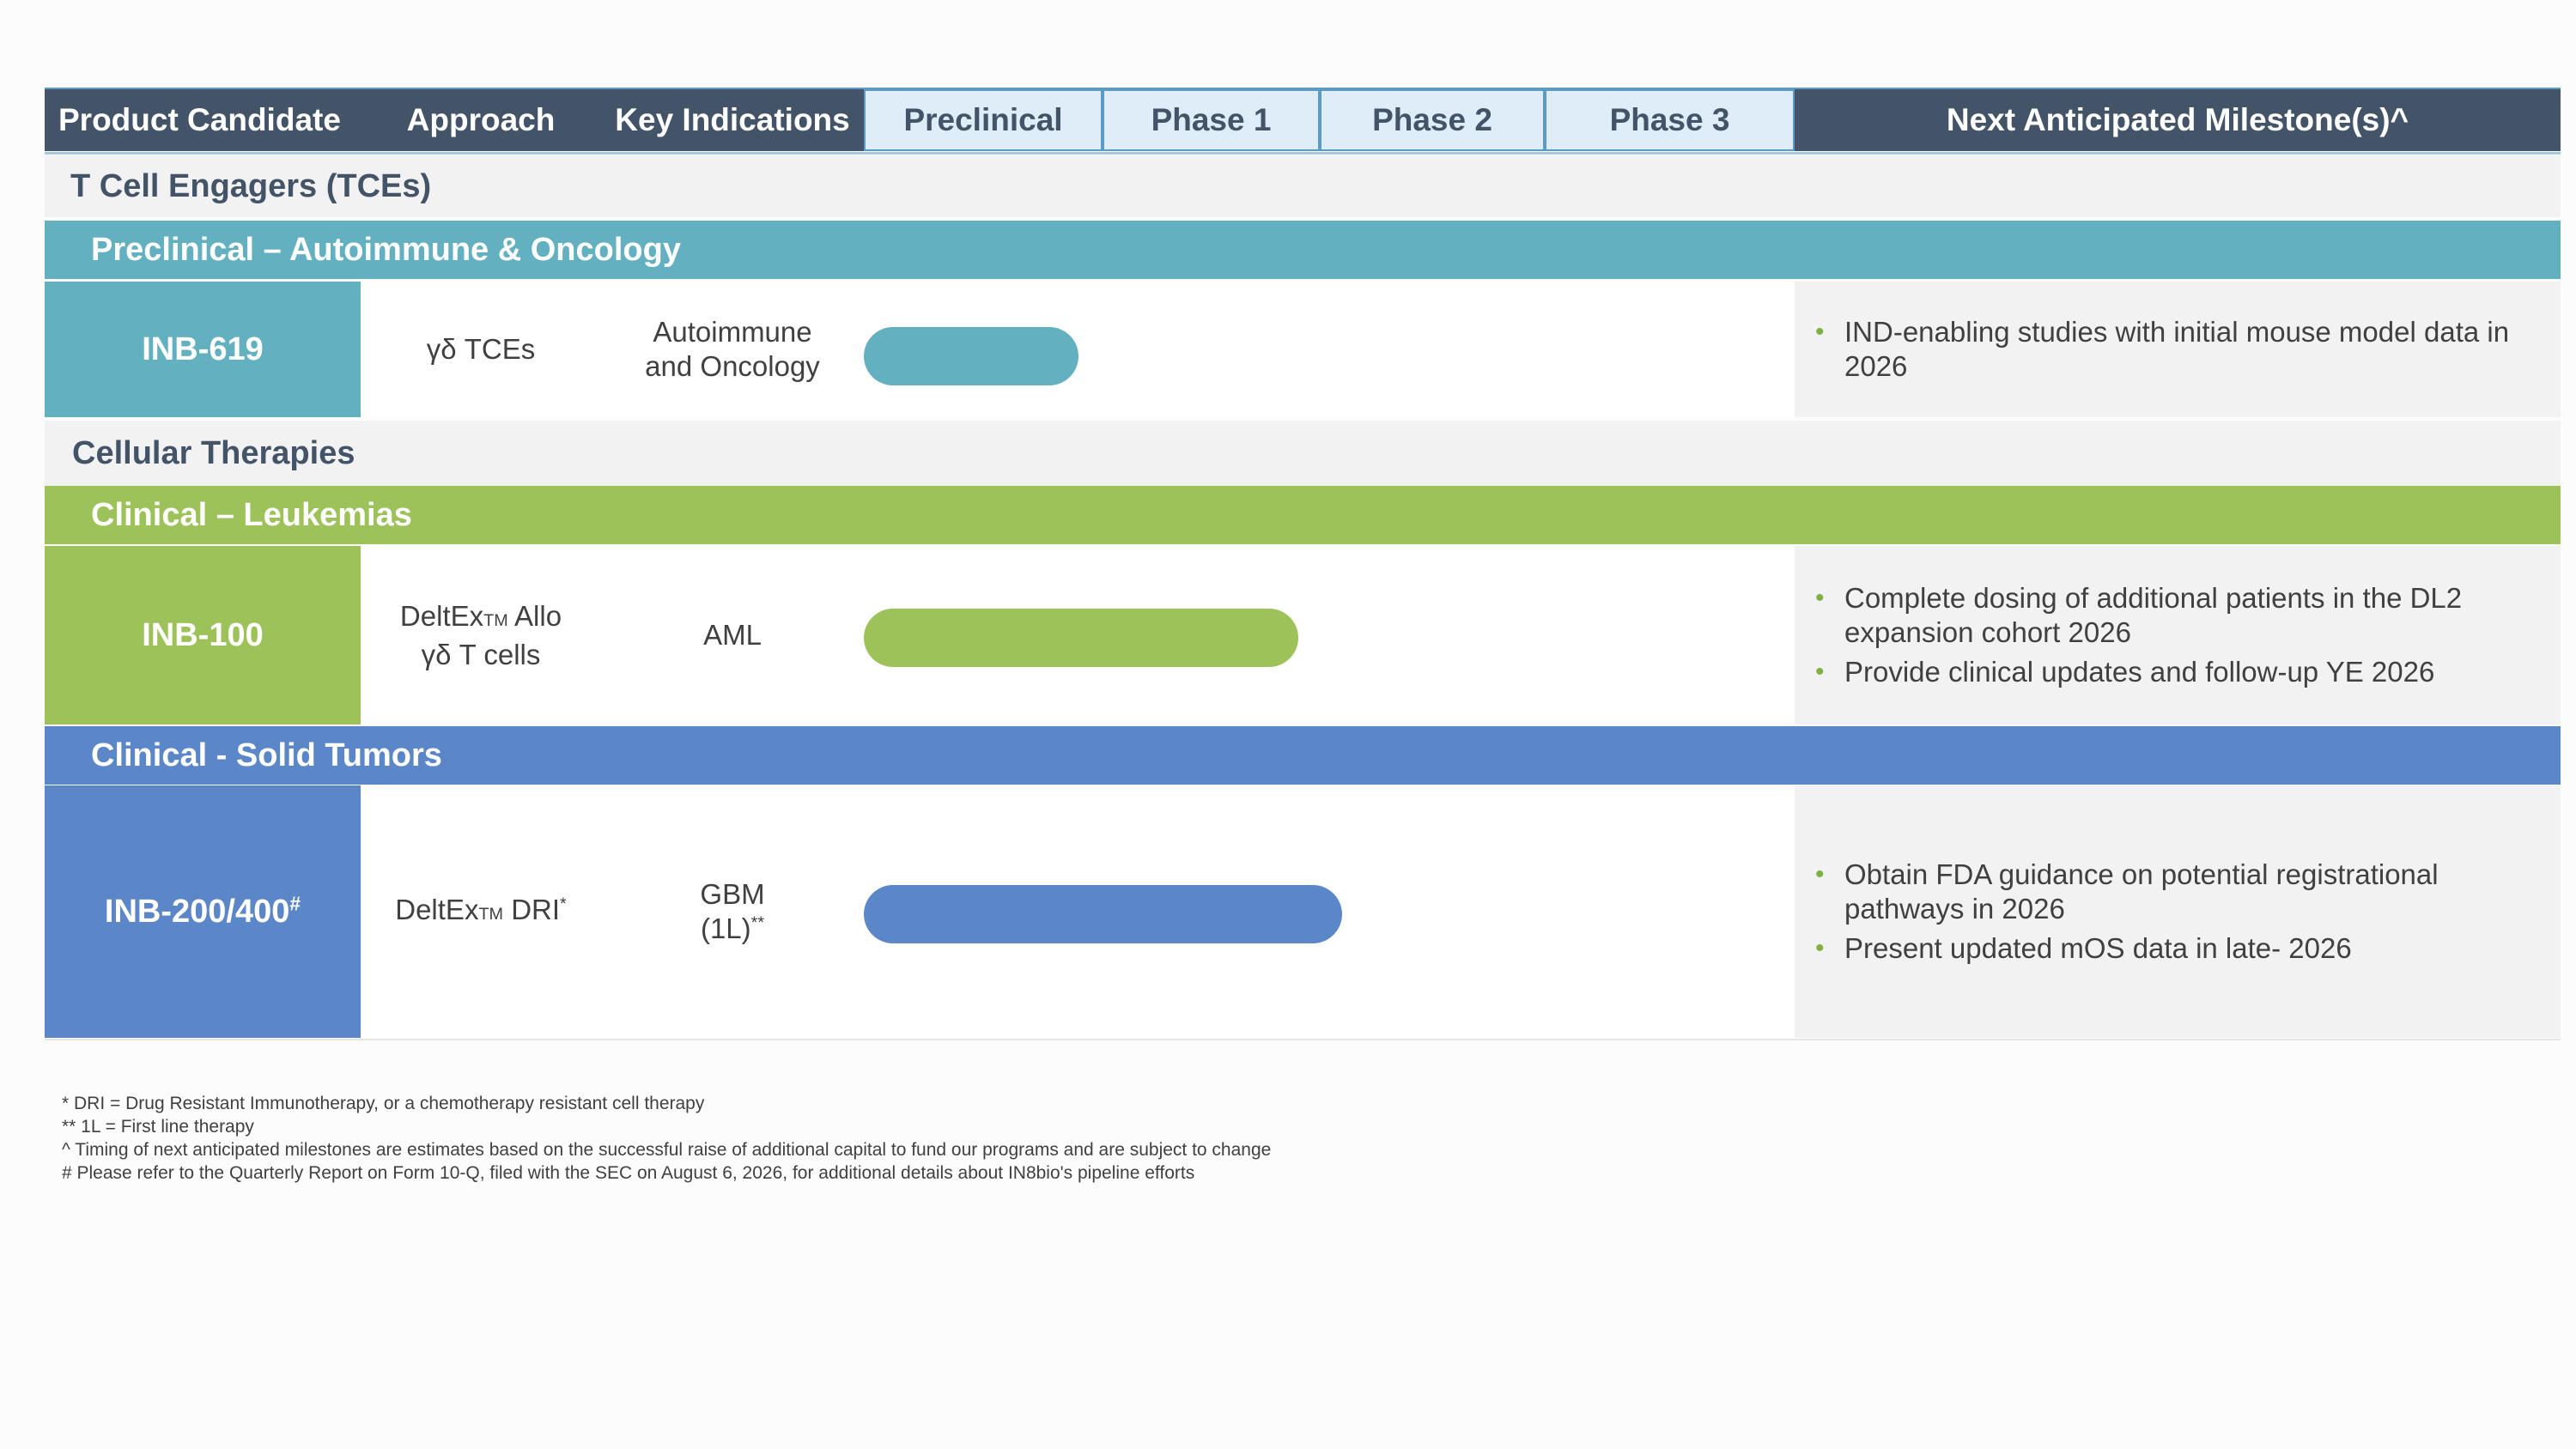  I want to click on header-product-candidate: Product Candidate, so click(203, 120).